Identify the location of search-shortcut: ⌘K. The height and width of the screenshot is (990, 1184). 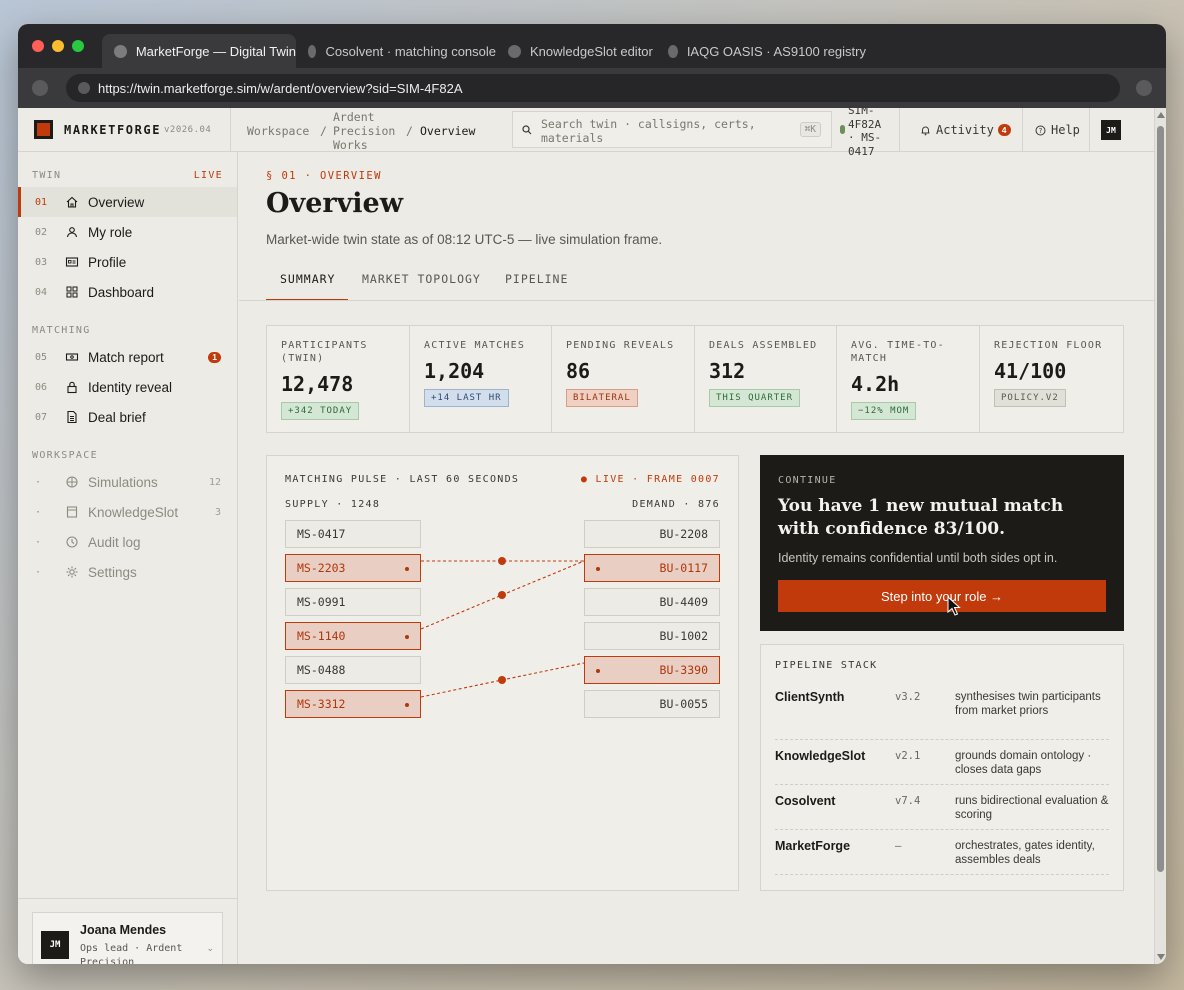
(810, 129).